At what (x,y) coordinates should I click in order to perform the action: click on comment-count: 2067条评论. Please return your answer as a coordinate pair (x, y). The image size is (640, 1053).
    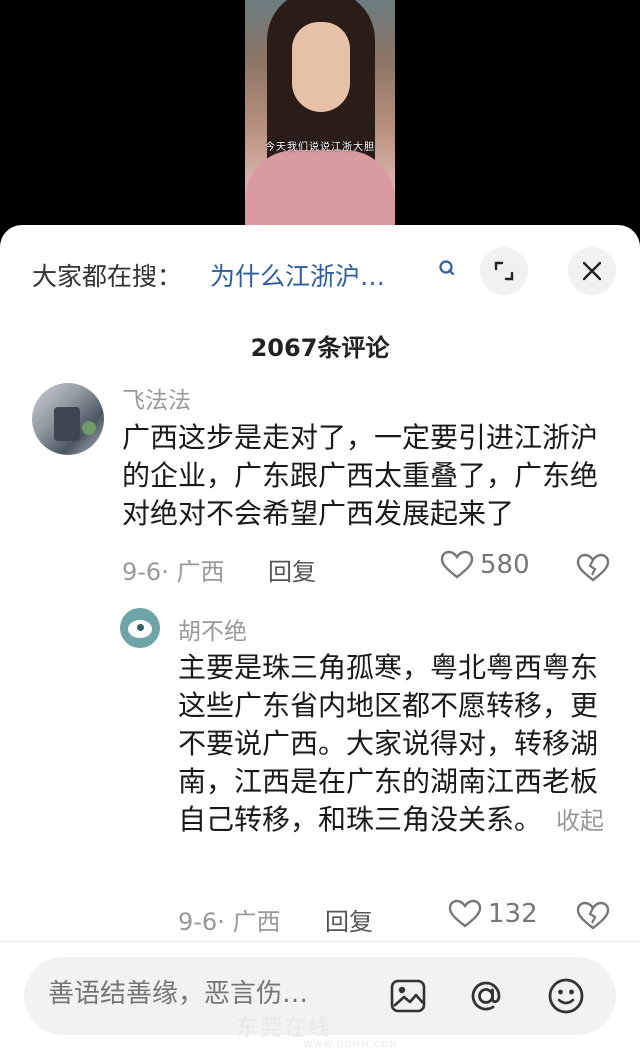
    Looking at the image, I should click on (320, 348).